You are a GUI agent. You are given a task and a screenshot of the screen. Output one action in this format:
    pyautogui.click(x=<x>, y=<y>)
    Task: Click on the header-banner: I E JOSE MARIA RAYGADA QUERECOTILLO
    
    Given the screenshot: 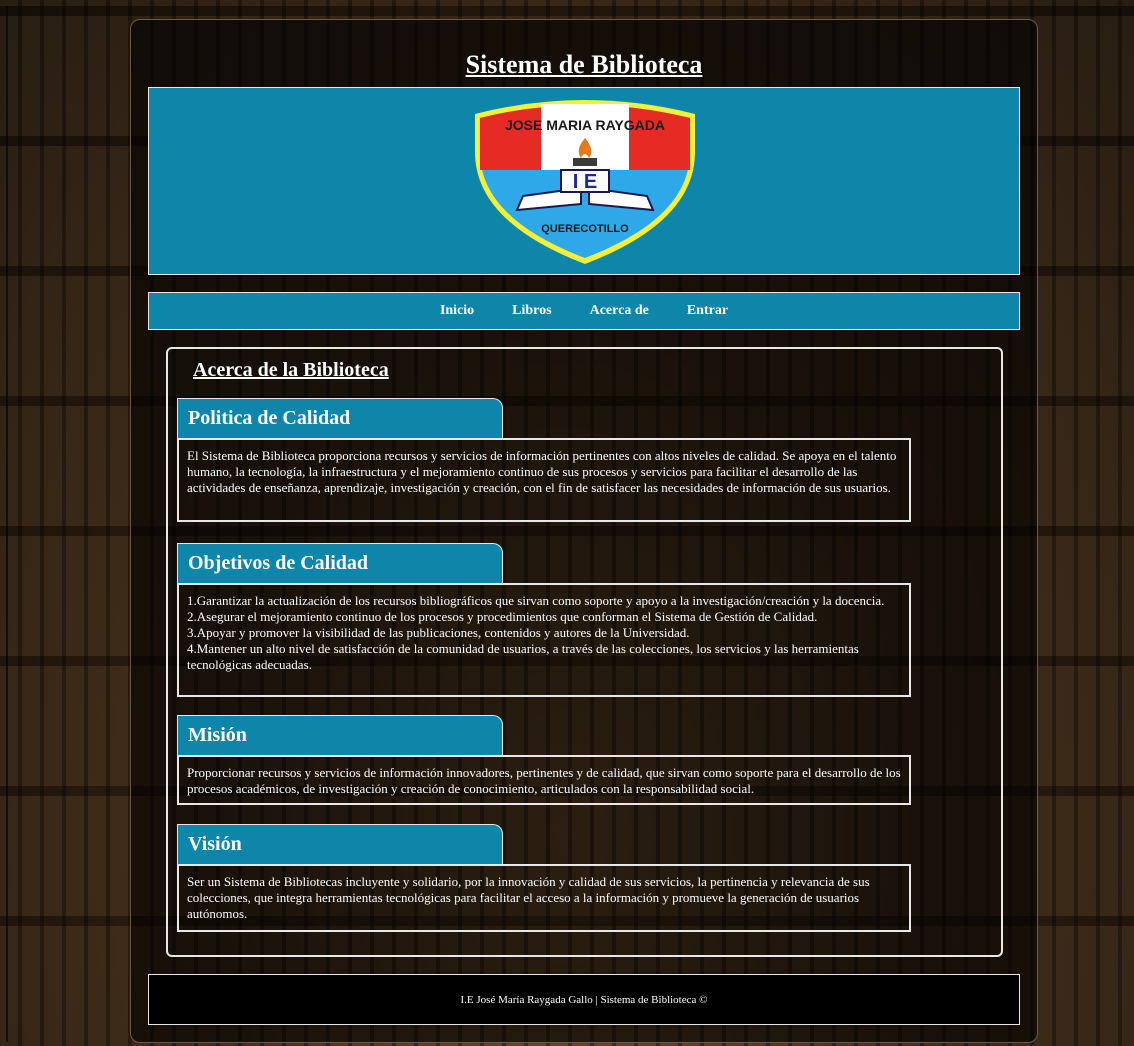 What is the action you would take?
    pyautogui.click(x=584, y=181)
    